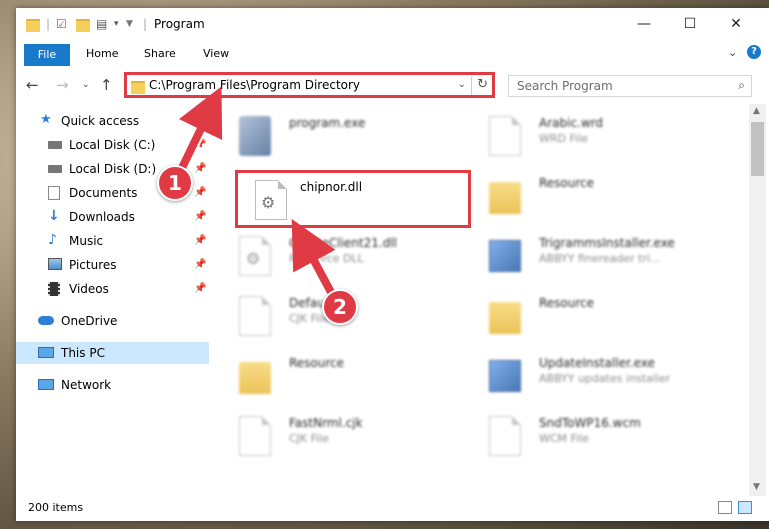 Image resolution: width=769 pixels, height=529 pixels. Describe the element at coordinates (392, 24) in the screenshot. I see `title-bar: | ☑ ▤ ▾ ▼ | Program — ☐ ✕` at that location.